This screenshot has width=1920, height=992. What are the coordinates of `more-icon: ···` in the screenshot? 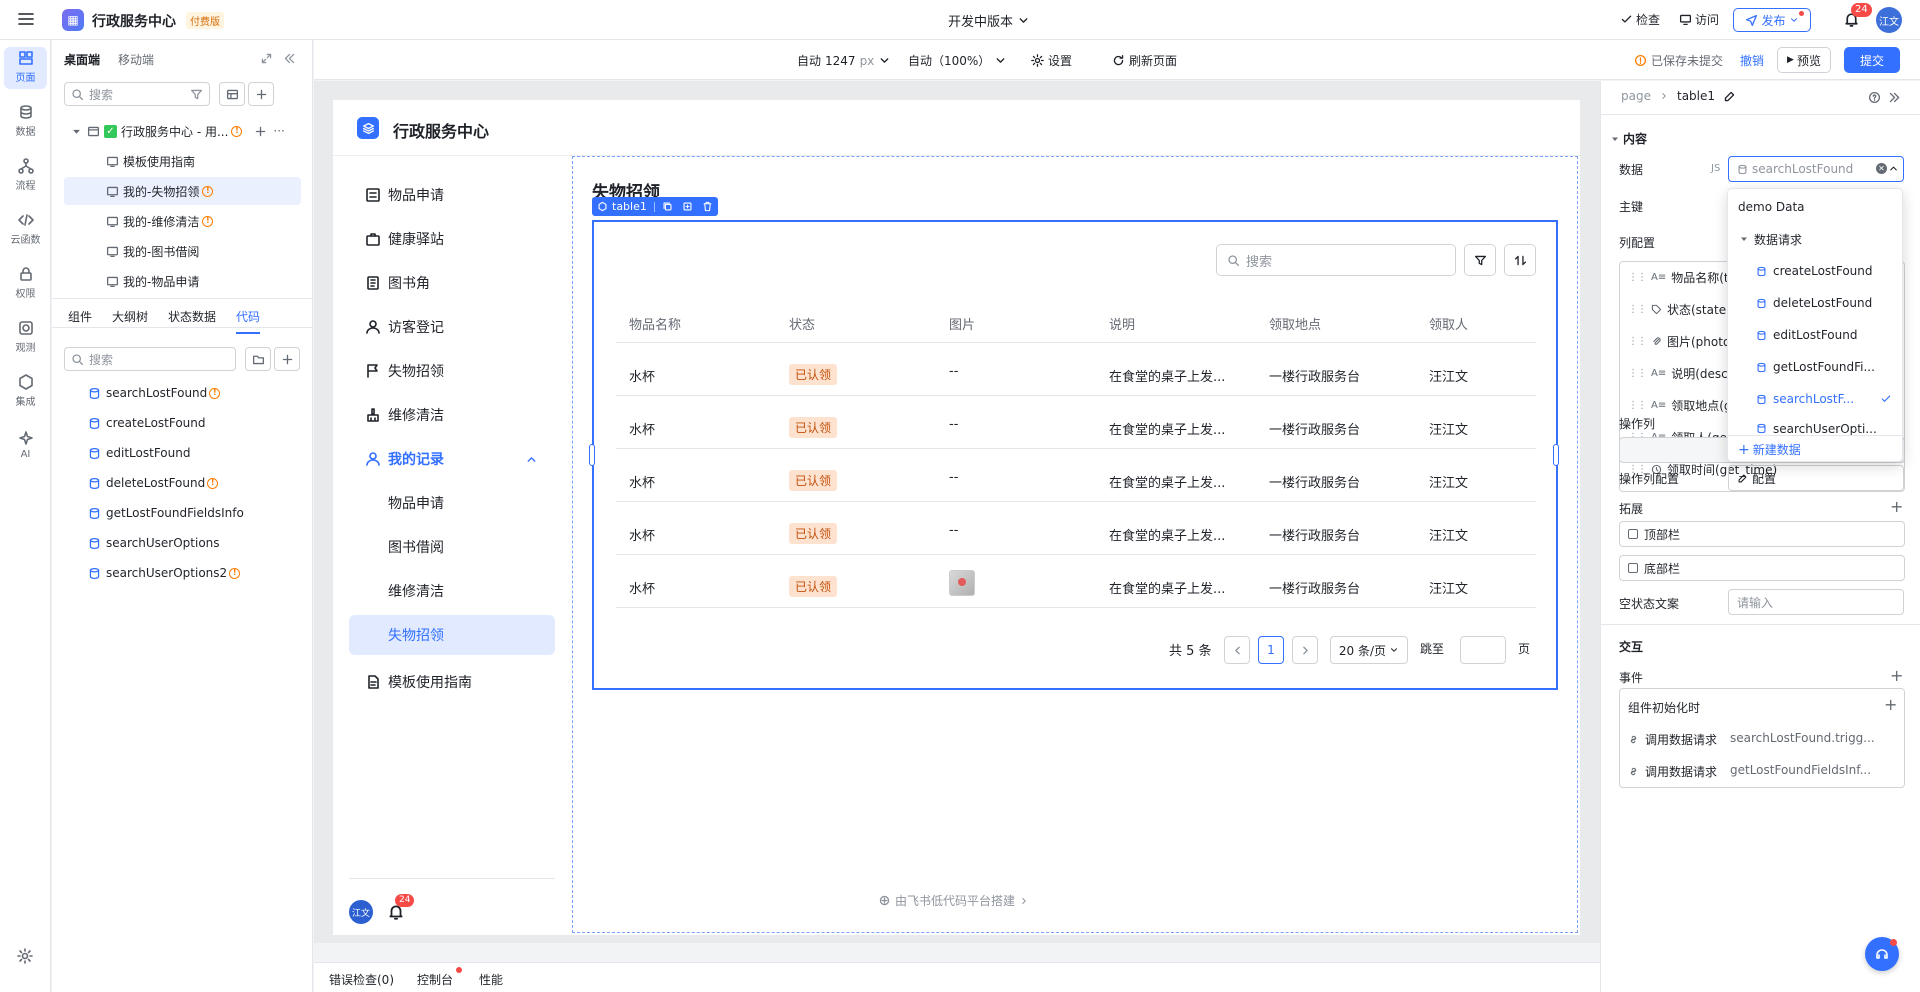 It's located at (278, 131).